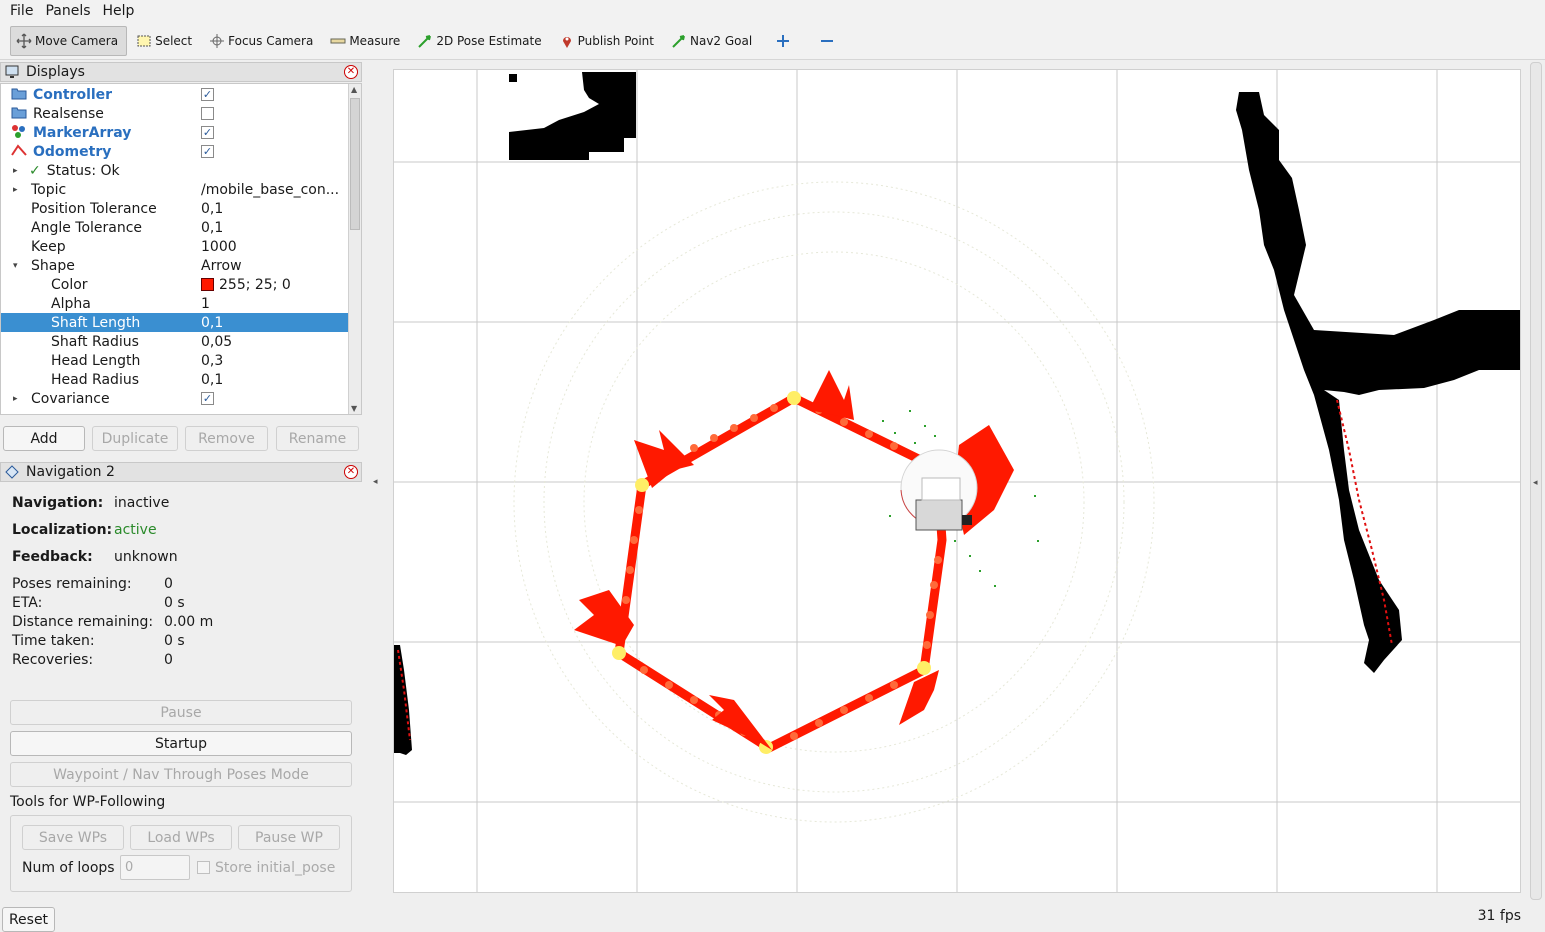 The width and height of the screenshot is (1545, 932). I want to click on menu-file: File, so click(21, 11).